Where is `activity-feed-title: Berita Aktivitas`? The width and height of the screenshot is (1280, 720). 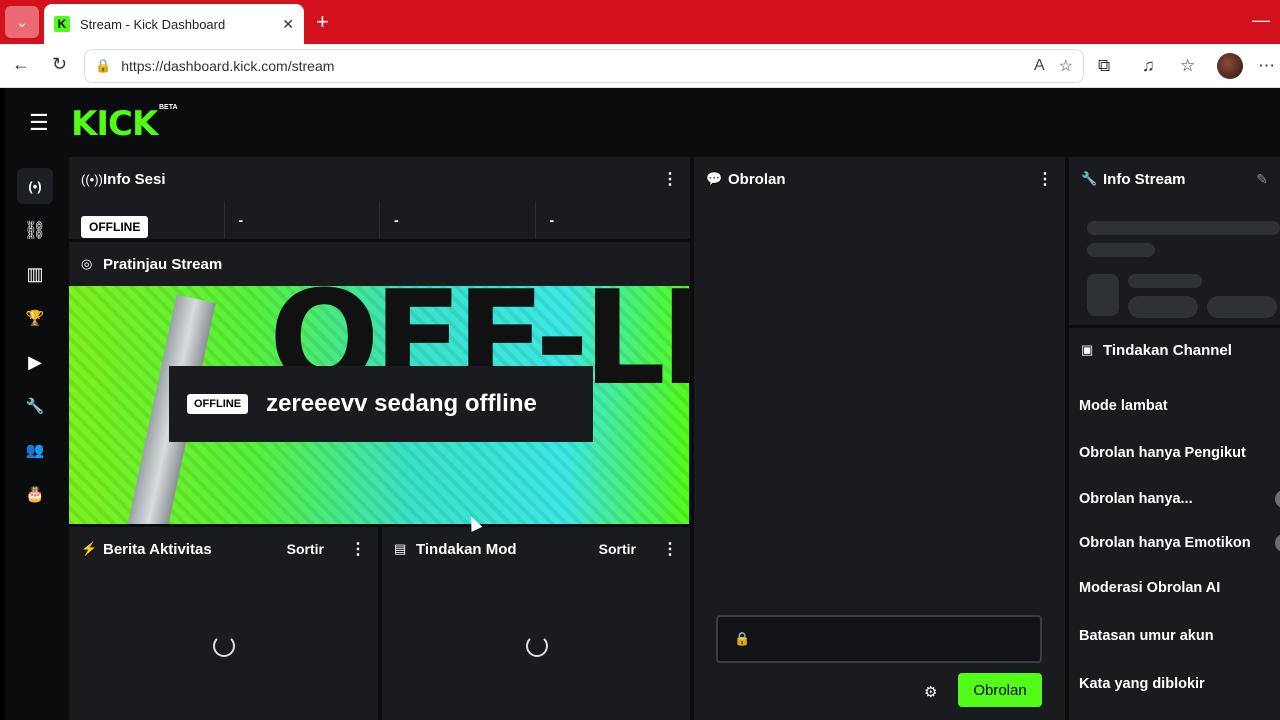 activity-feed-title: Berita Aktivitas is located at coordinates (157, 549).